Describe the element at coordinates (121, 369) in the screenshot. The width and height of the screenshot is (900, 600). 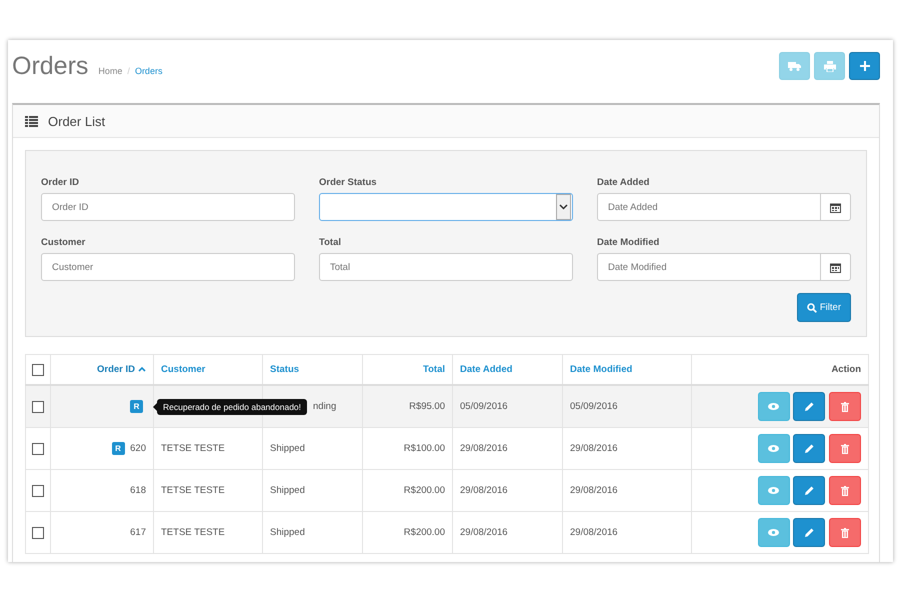
I see `column-header-link: Order ID` at that location.